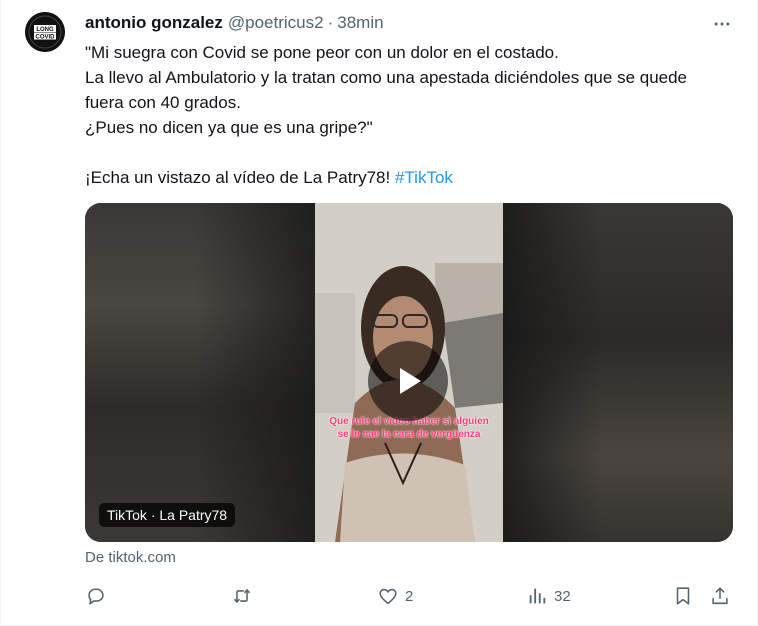 The image size is (758, 626). Describe the element at coordinates (229, 127) in the screenshot. I see `tweet-line: ¿Pues no dicen ya que es una gripe?"` at that location.